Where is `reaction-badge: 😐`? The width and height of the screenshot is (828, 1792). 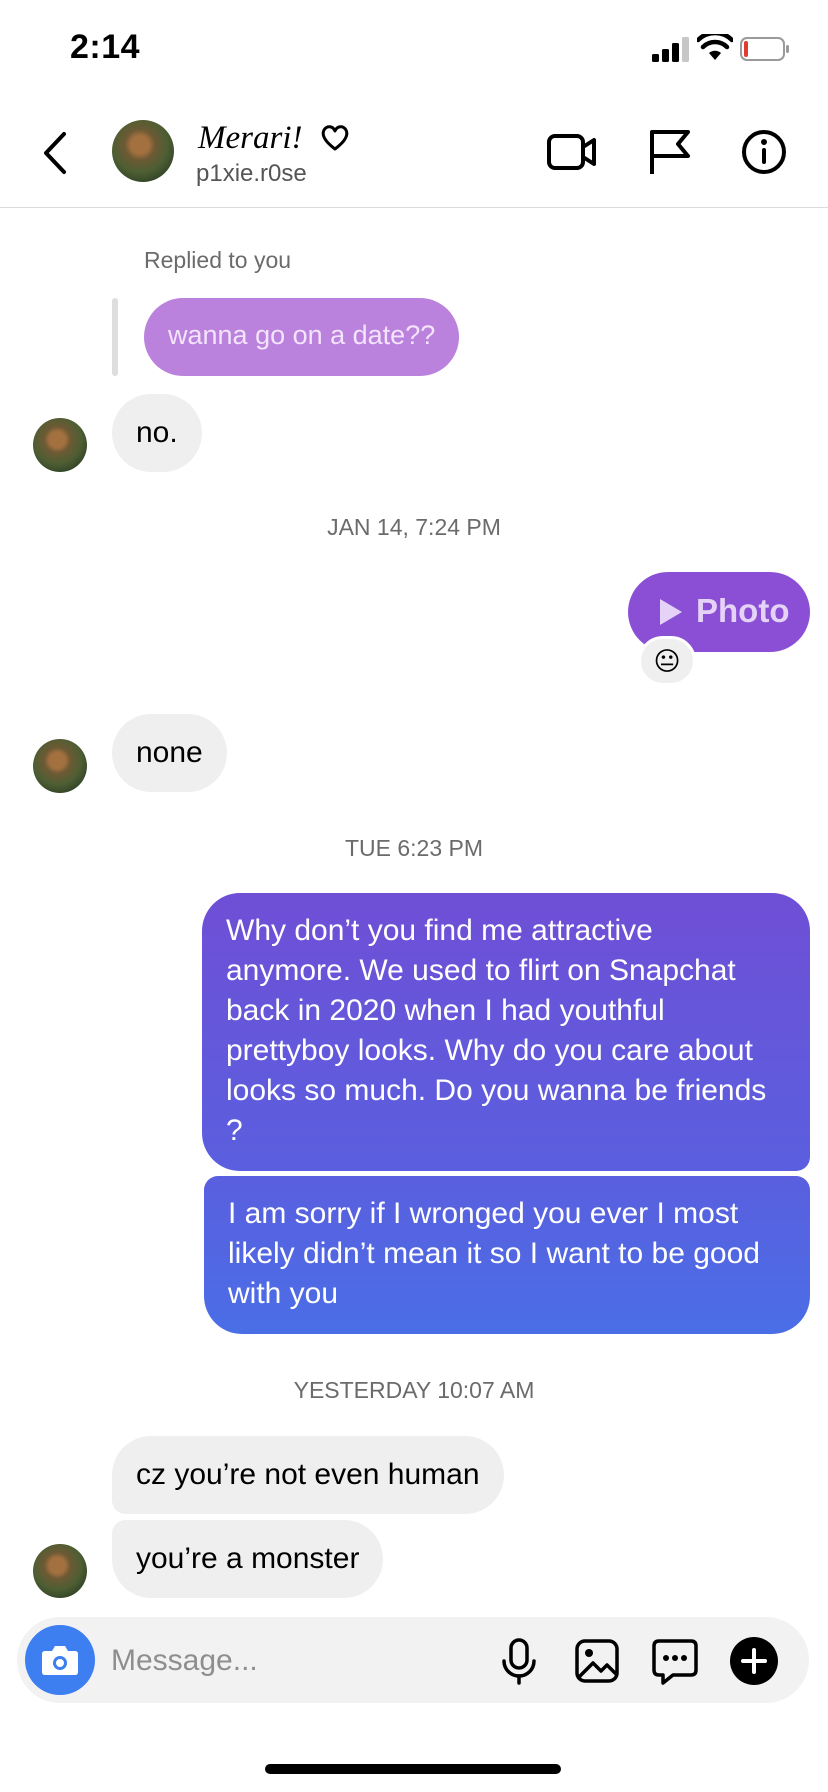
reaction-badge: 😐 is located at coordinates (667, 661).